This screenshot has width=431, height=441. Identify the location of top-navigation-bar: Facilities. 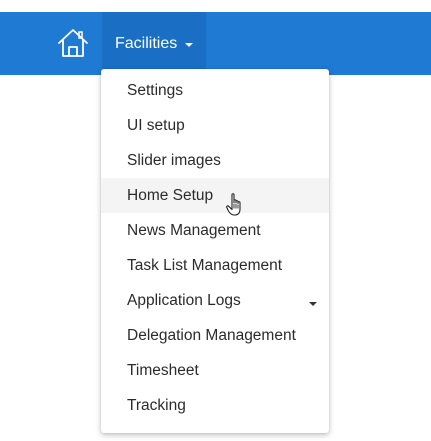
(215, 43).